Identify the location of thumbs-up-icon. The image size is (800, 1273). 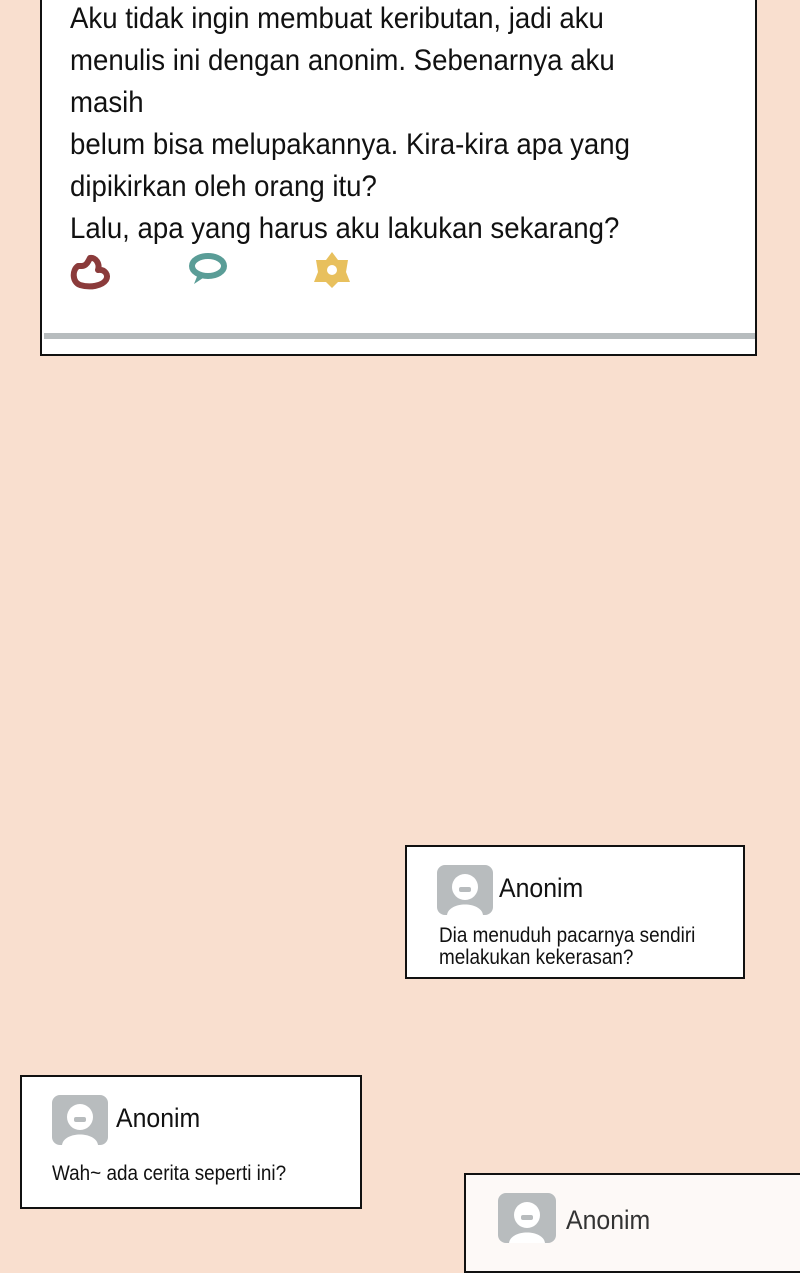
(90, 271).